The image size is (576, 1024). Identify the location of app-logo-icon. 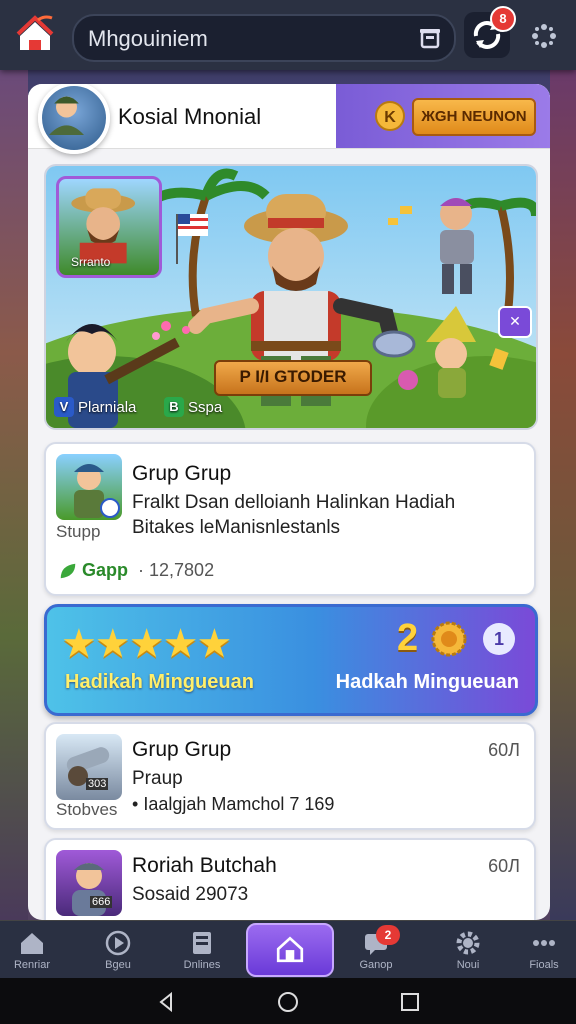
(35, 35).